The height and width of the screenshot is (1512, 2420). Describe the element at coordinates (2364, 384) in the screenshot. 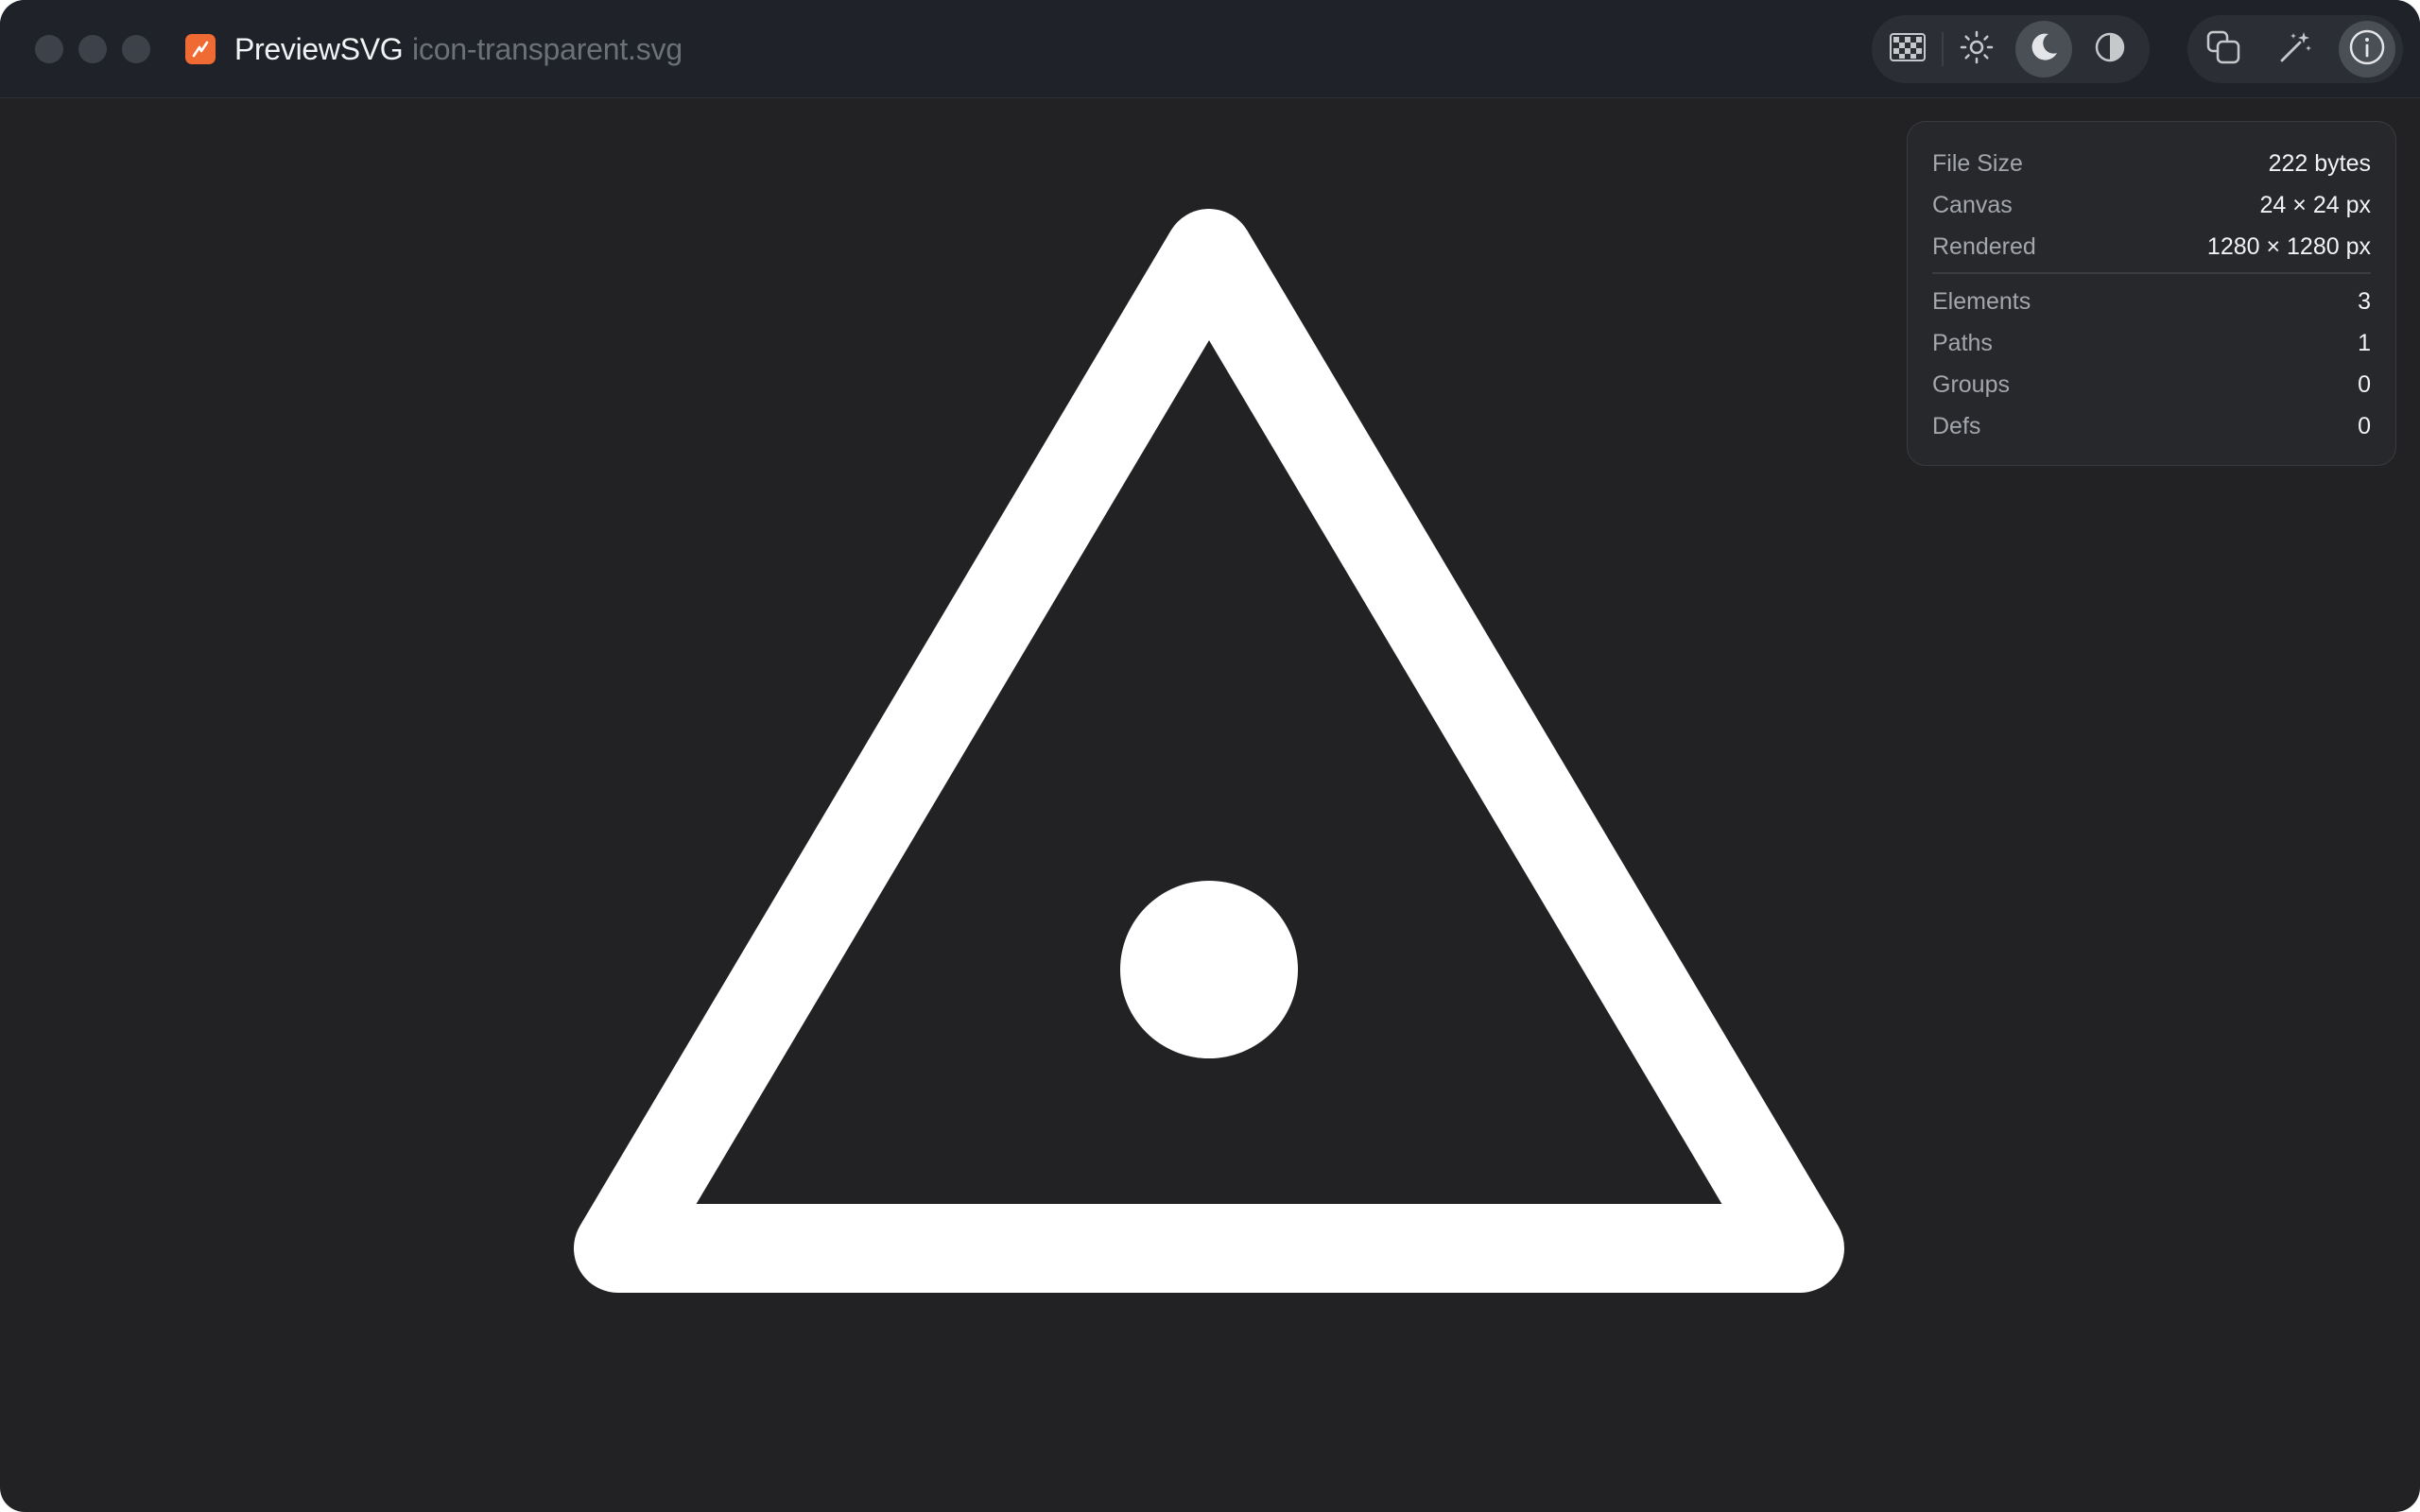

I see `groups-value: 0` at that location.